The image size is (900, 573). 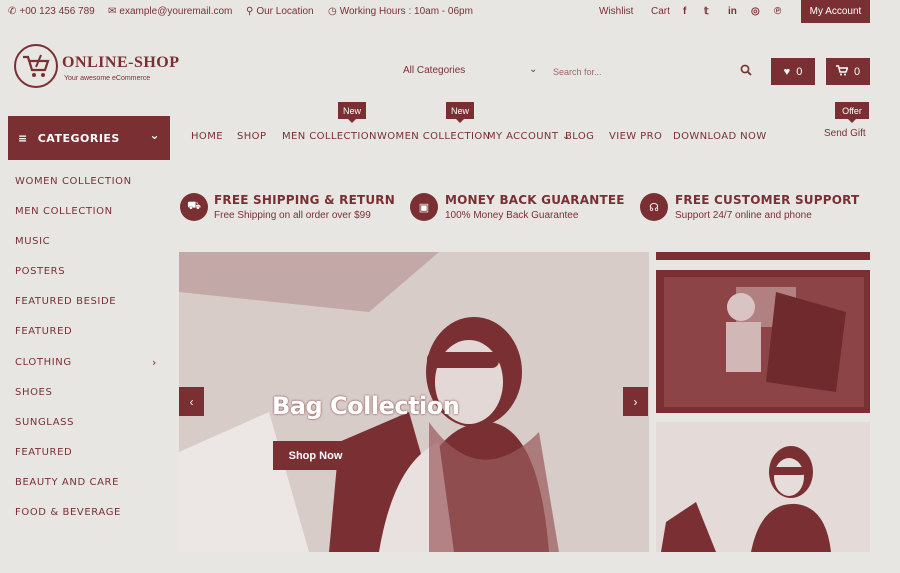 What do you see at coordinates (292, 215) in the screenshot?
I see `feature-subtitle: Free Shipping on all order over $99` at bounding box center [292, 215].